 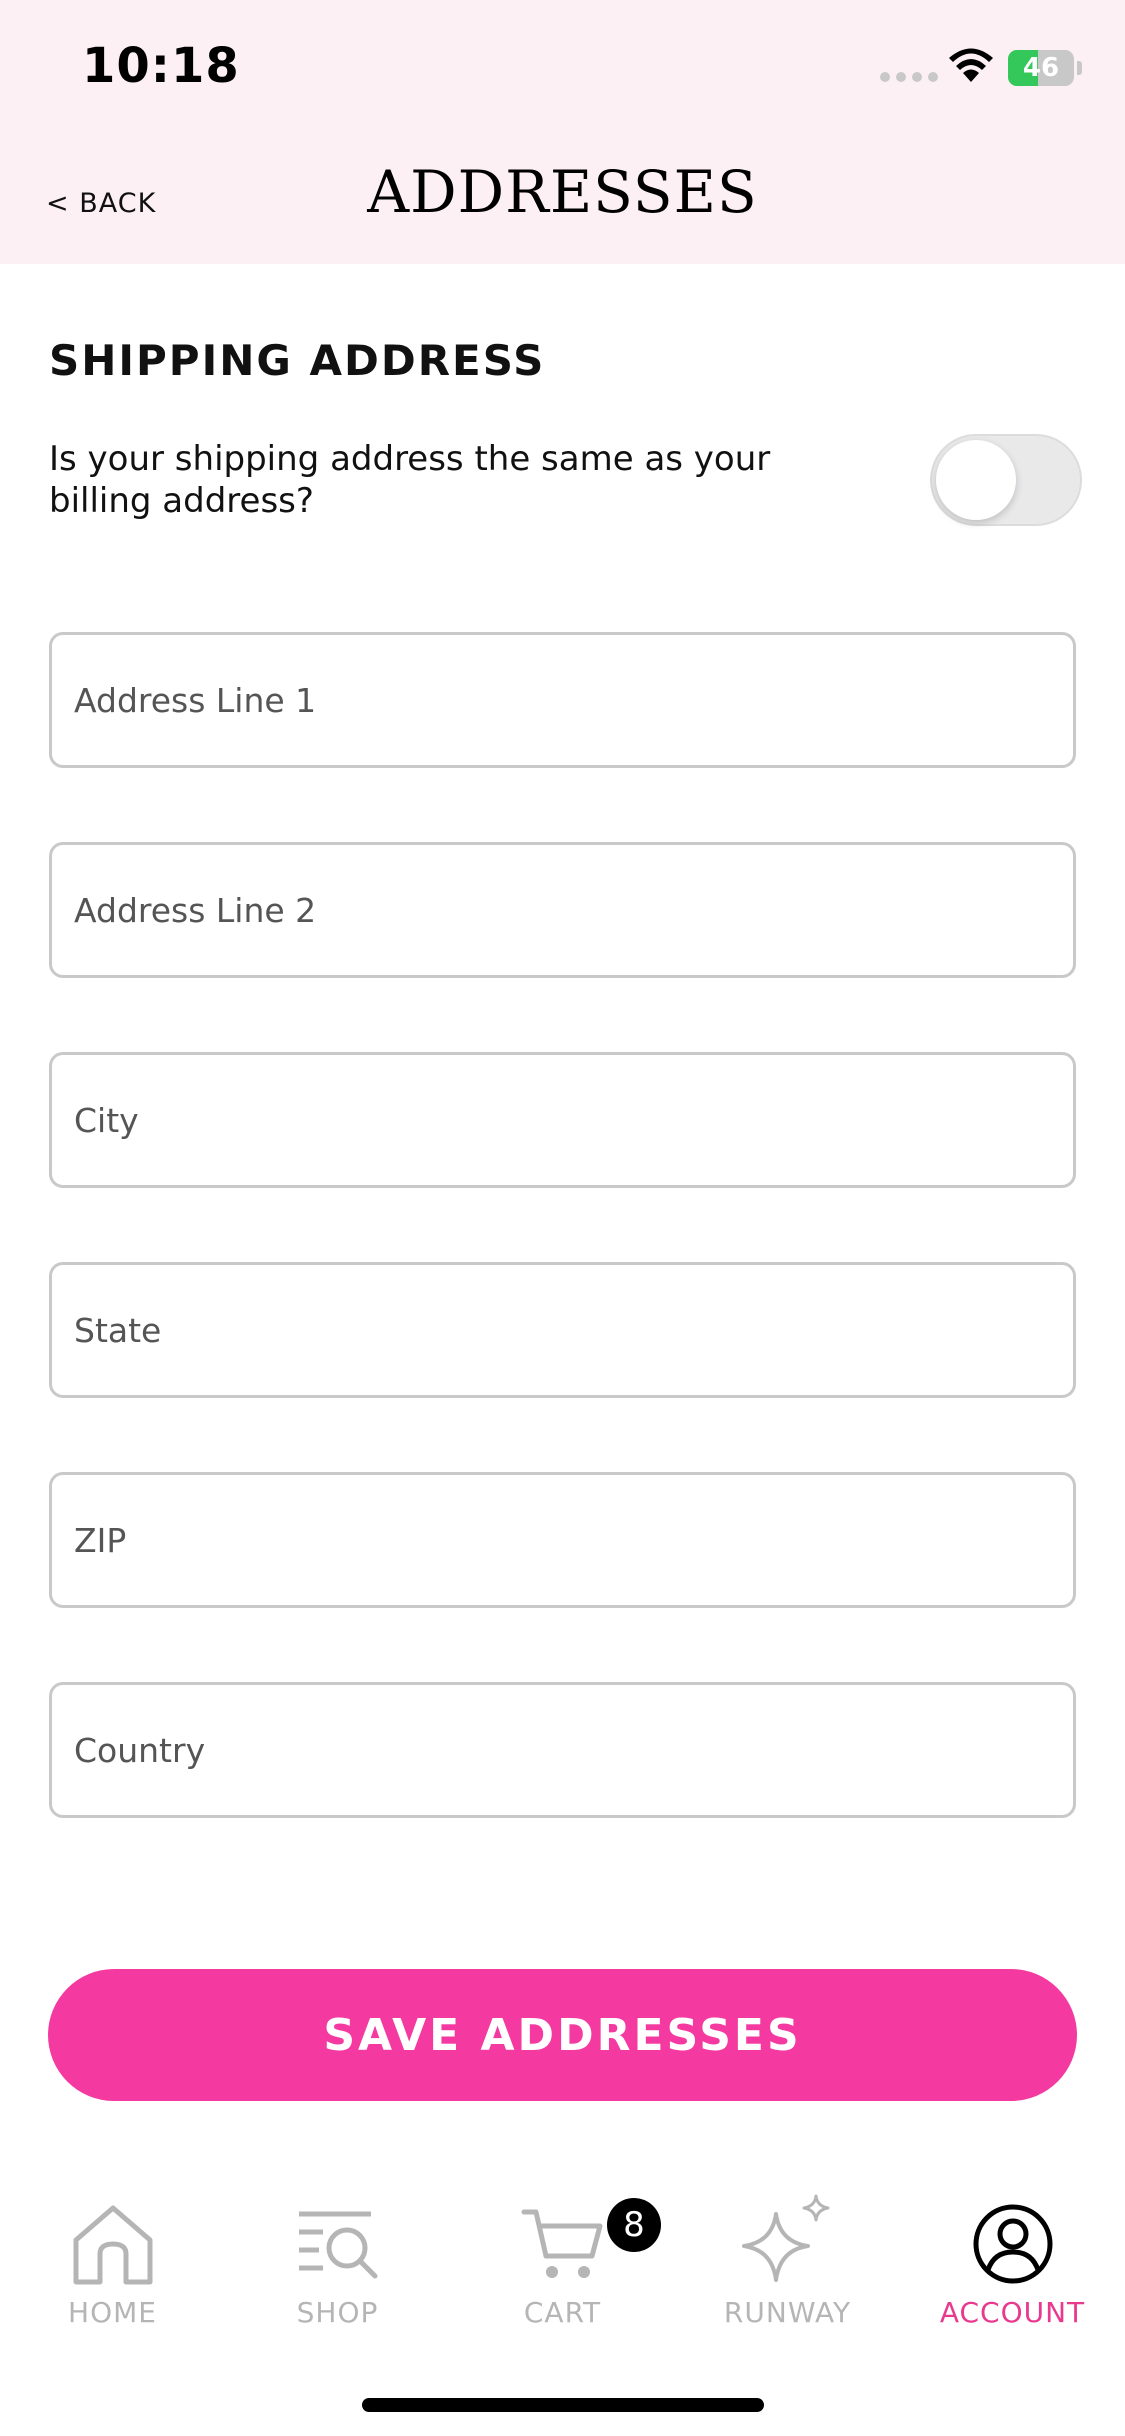 I want to click on cart-count-badge: 8, so click(x=634, y=2225).